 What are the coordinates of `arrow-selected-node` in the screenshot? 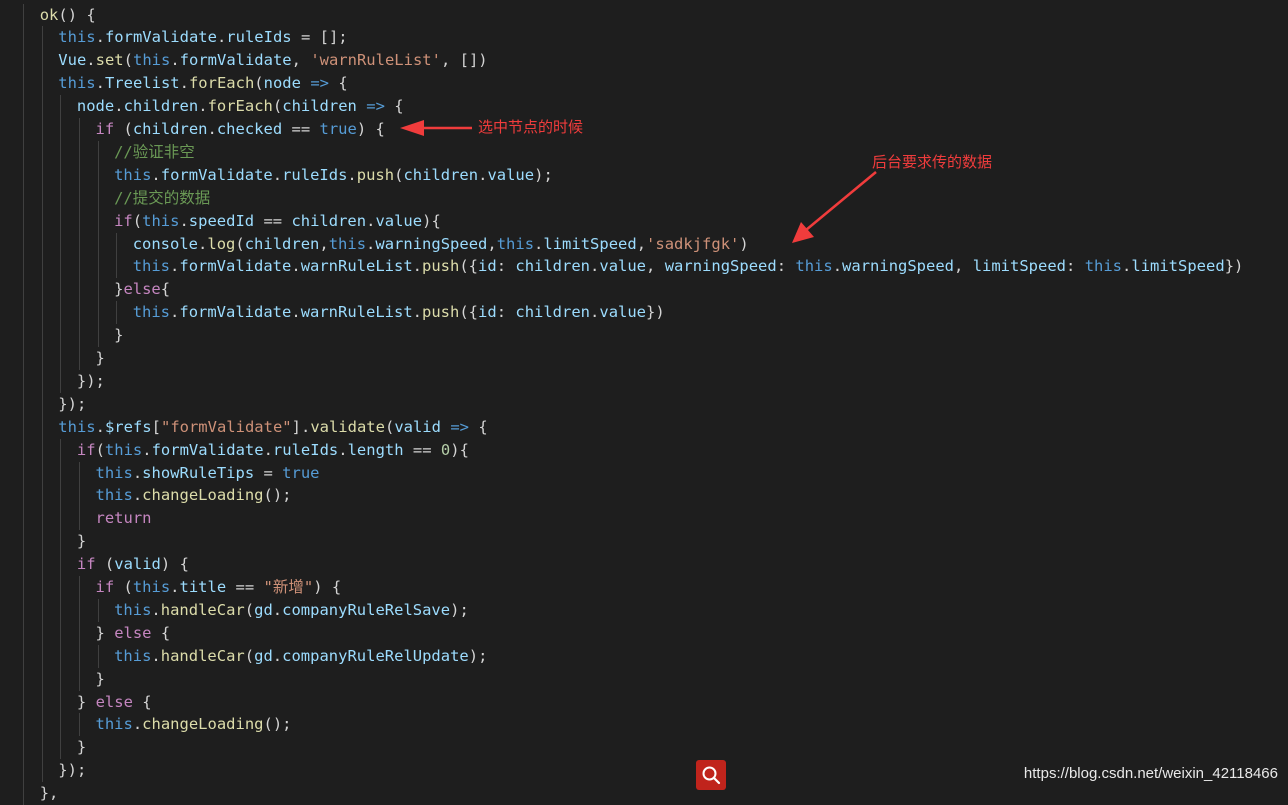 It's located at (436, 128).